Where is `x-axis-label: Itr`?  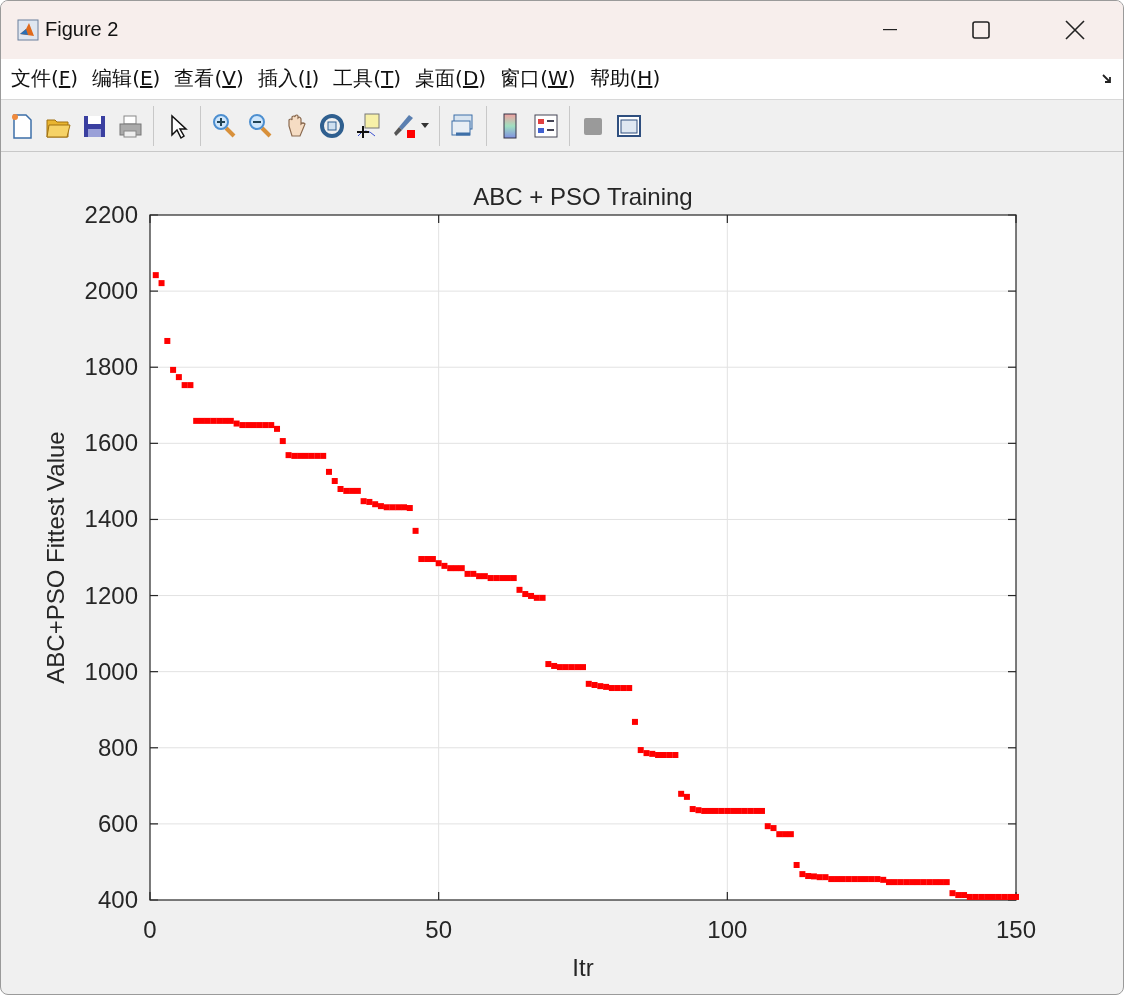
x-axis-label: Itr is located at coordinates (583, 967).